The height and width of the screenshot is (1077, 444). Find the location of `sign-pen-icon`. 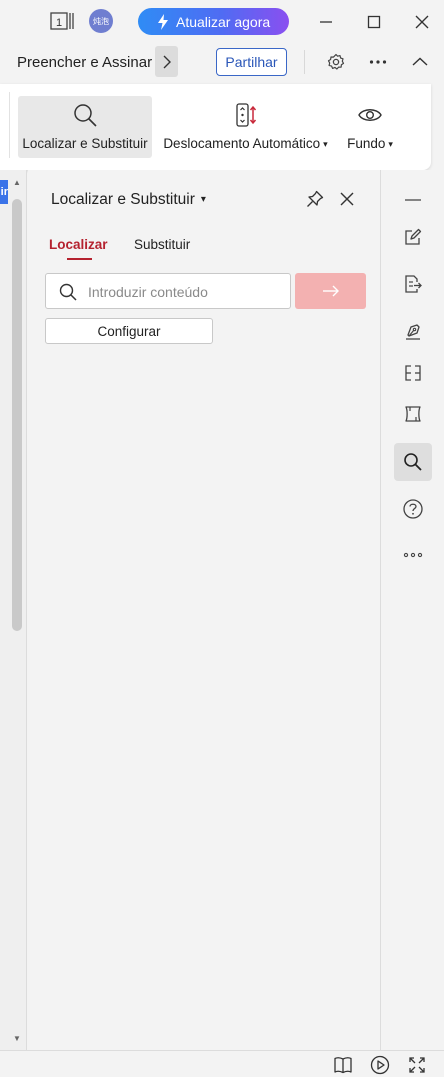

sign-pen-icon is located at coordinates (413, 332).